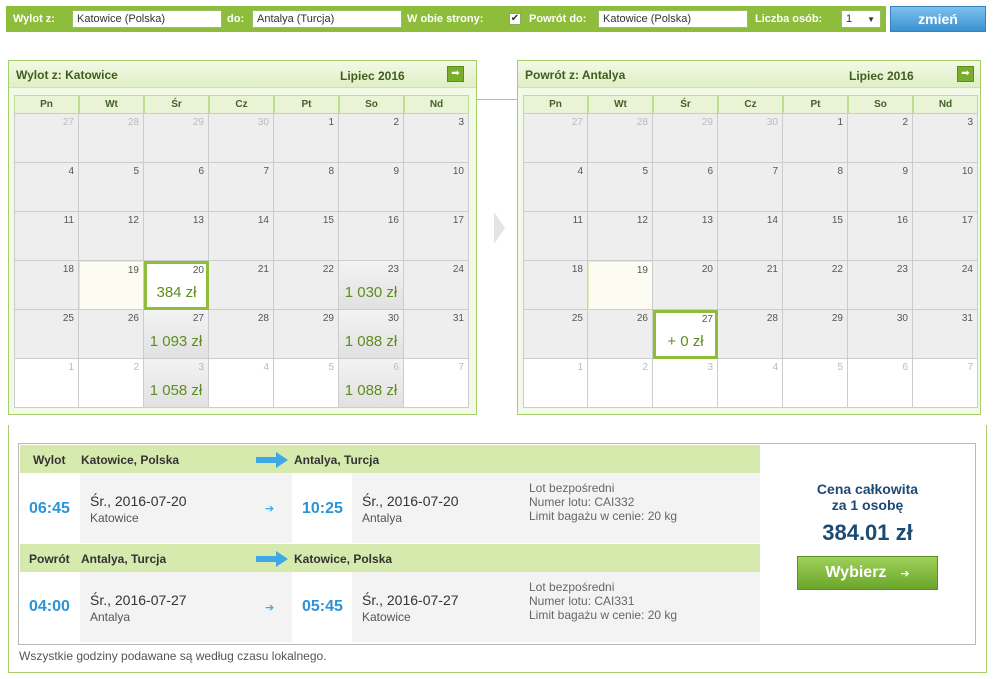 The image size is (995, 679). I want to click on day-number: 12, so click(133, 220).